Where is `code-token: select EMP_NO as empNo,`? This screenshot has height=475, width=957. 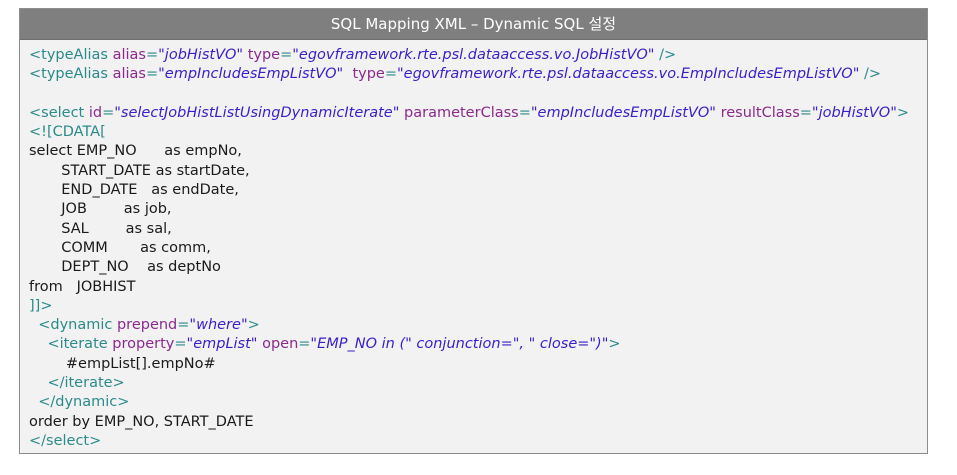
code-token: select EMP_NO as empNo, is located at coordinates (135, 151).